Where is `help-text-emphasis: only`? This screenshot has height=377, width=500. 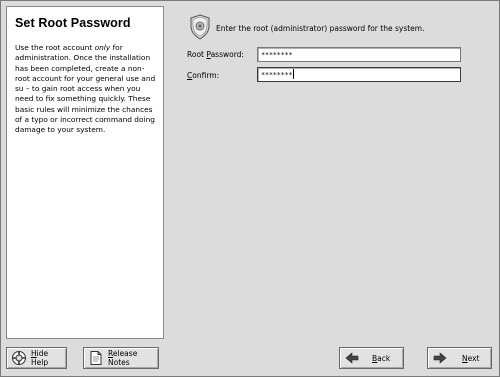 help-text-emphasis: only is located at coordinates (102, 47).